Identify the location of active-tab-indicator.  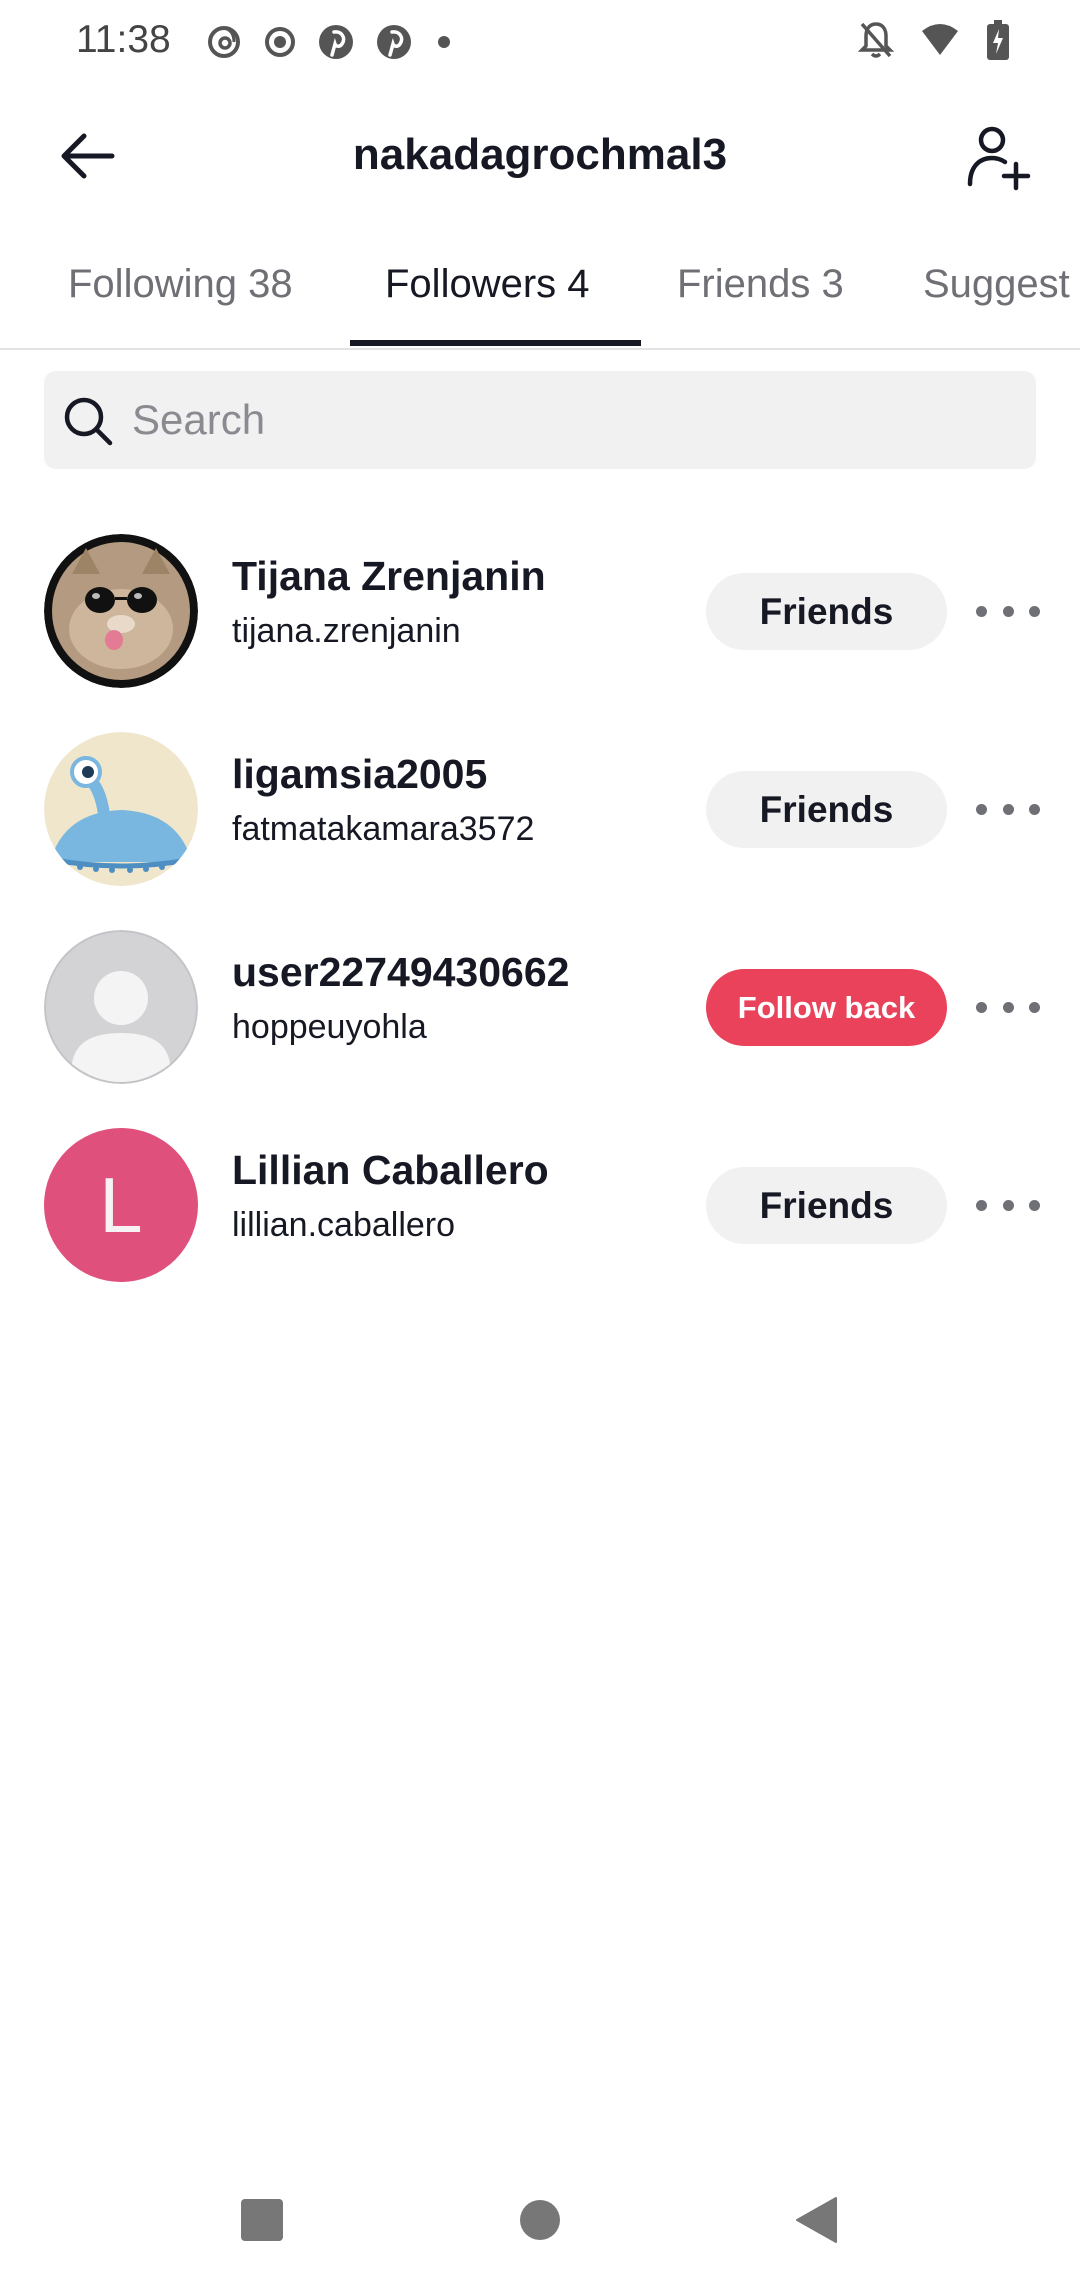
(495, 343).